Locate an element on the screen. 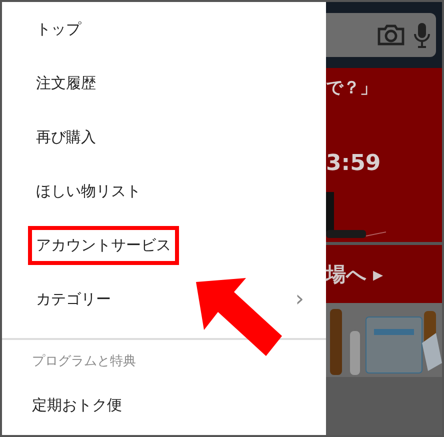 The width and height of the screenshot is (444, 437). menu-item: トップ is located at coordinates (164, 29).